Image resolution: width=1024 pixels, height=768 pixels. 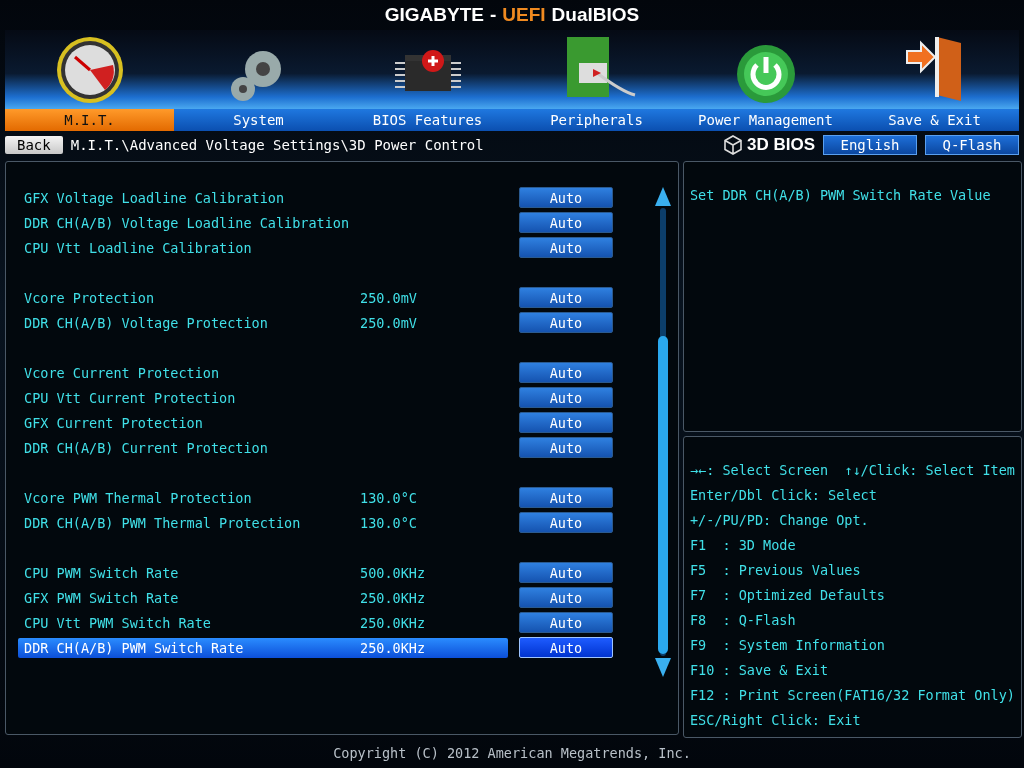 I want to click on setting-label: DDR CH(A/B) Current Protection, so click(x=146, y=447).